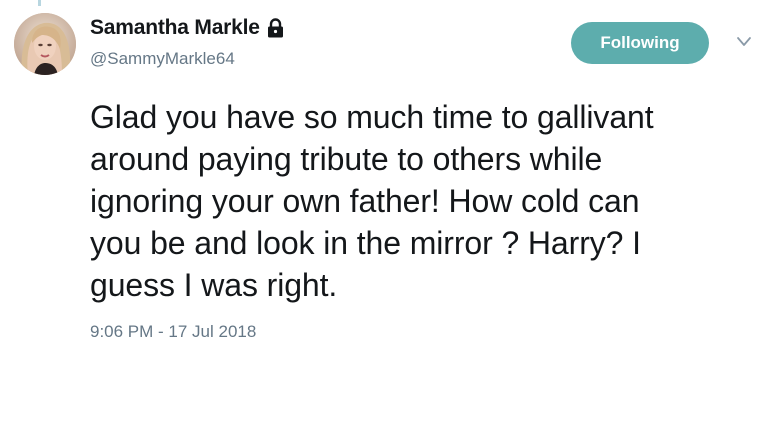 This screenshot has width=768, height=432. Describe the element at coordinates (162, 59) in the screenshot. I see `user-handle: @SammyMarkle64` at that location.